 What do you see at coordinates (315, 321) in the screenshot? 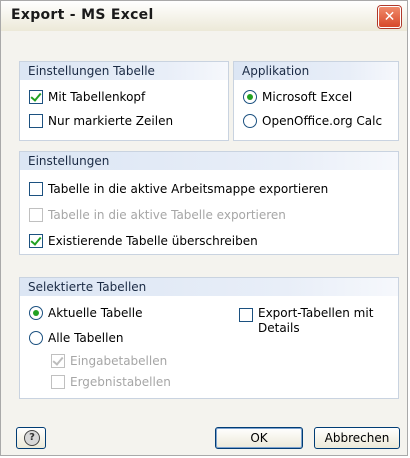
I see `export-details-label: Export-Tabellen mit Details` at bounding box center [315, 321].